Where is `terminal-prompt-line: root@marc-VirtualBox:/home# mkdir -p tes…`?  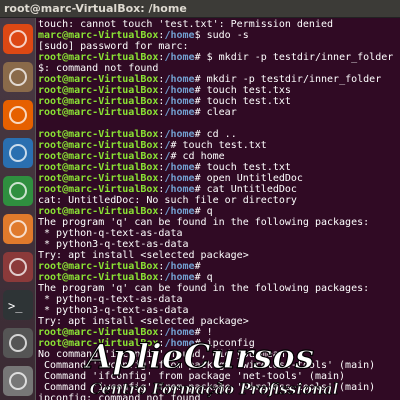 terminal-prompt-line: root@marc-VirtualBox:/home# mkdir -p tes… is located at coordinates (210, 79).